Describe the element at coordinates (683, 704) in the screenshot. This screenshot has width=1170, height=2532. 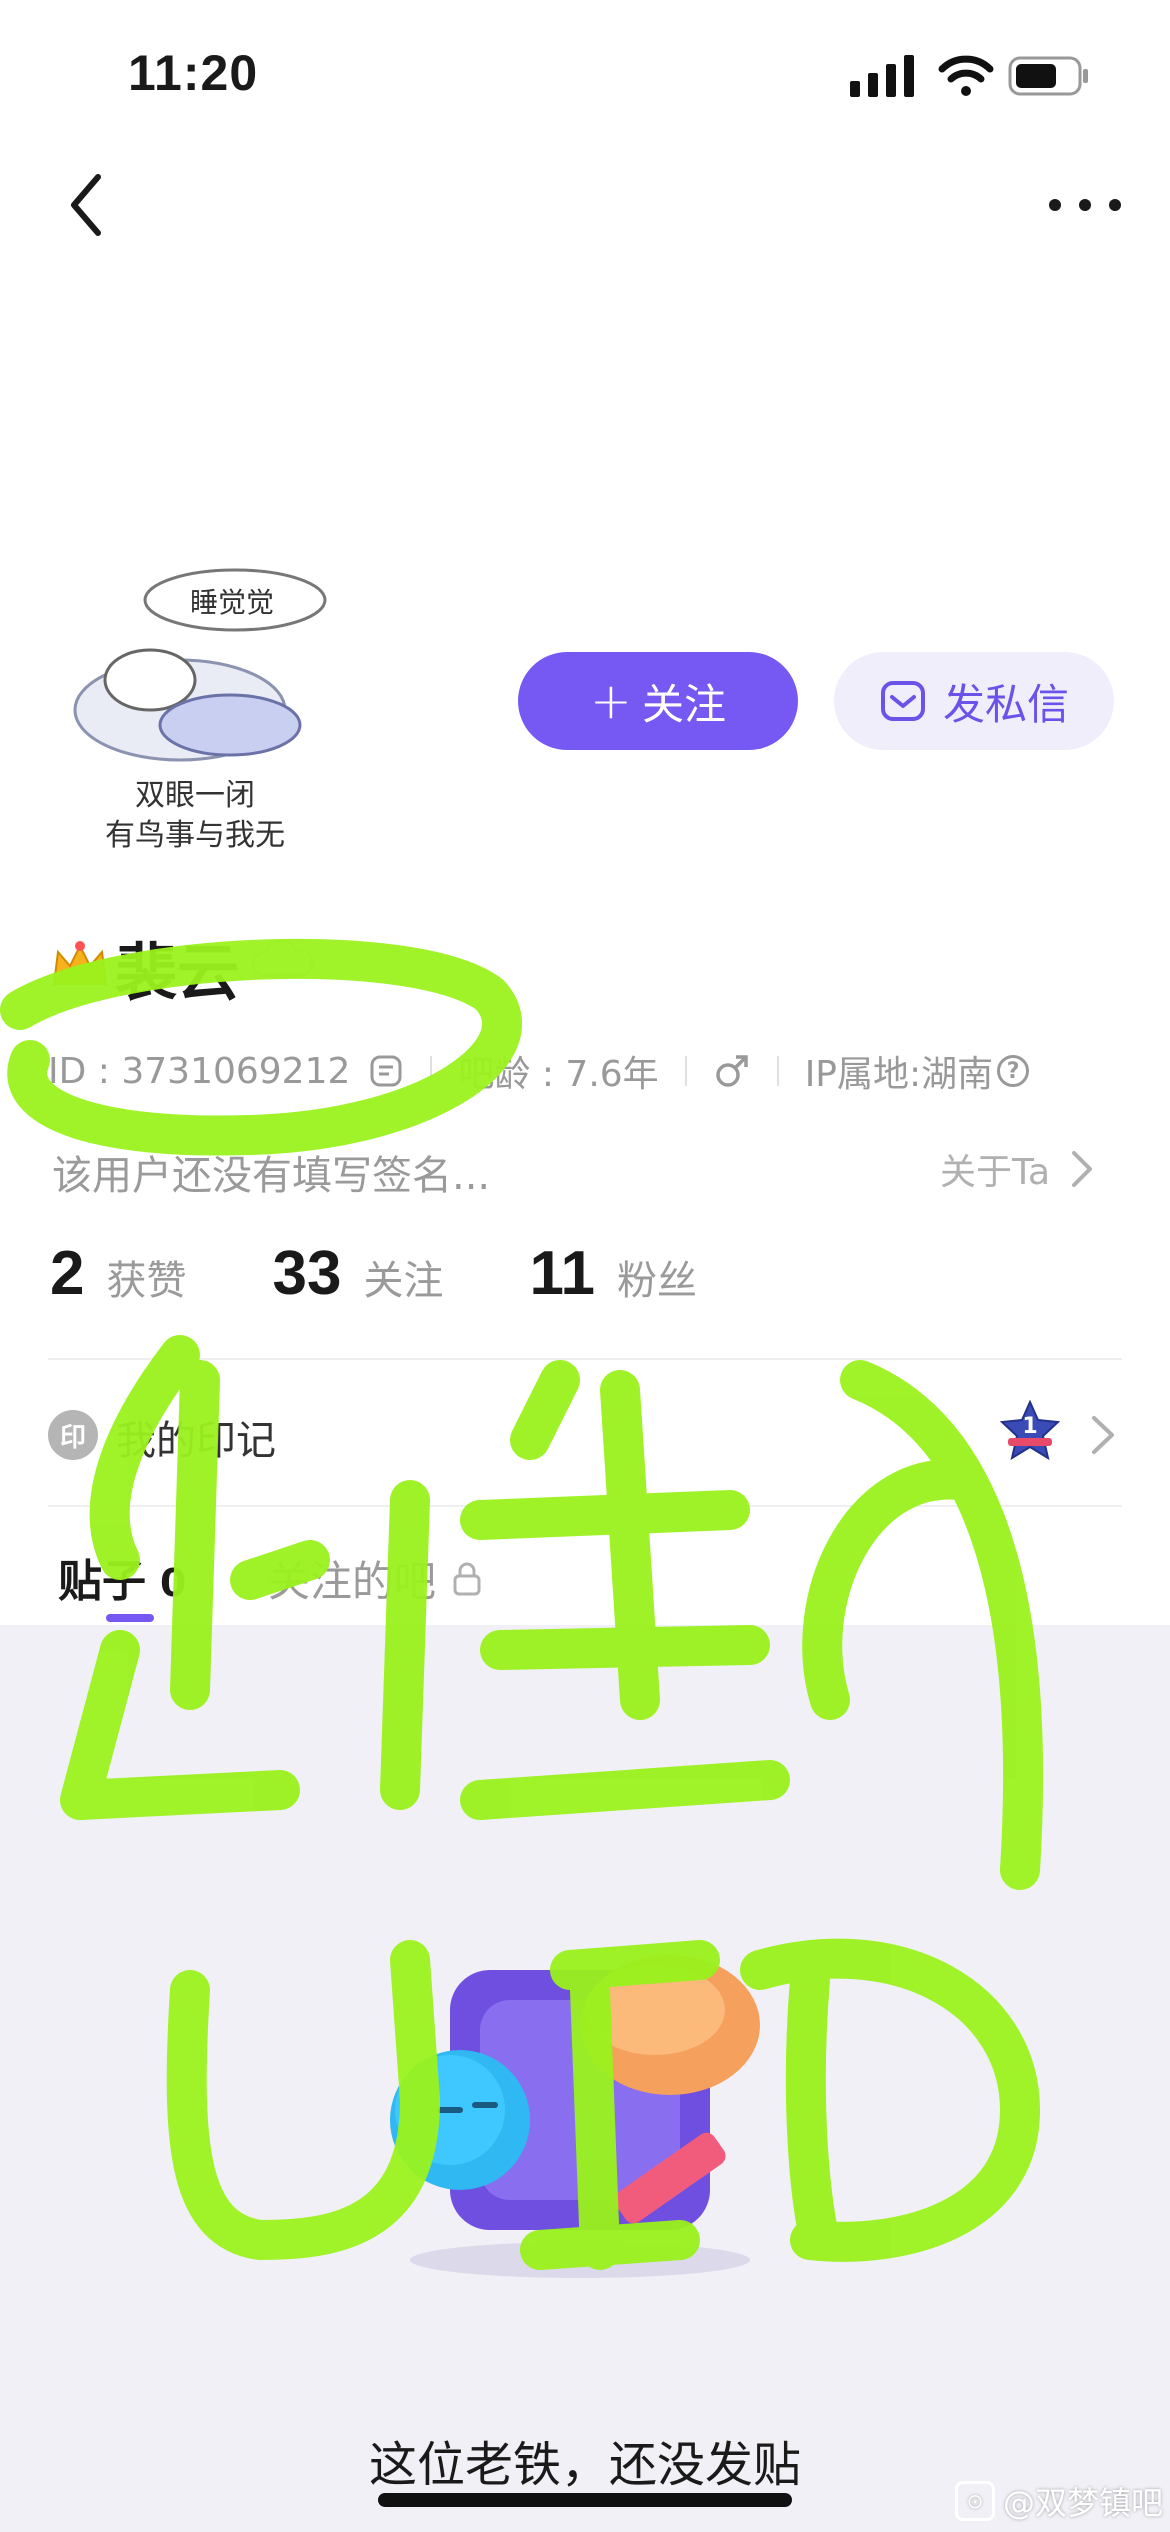
I see `follow-button-label: 关注` at that location.